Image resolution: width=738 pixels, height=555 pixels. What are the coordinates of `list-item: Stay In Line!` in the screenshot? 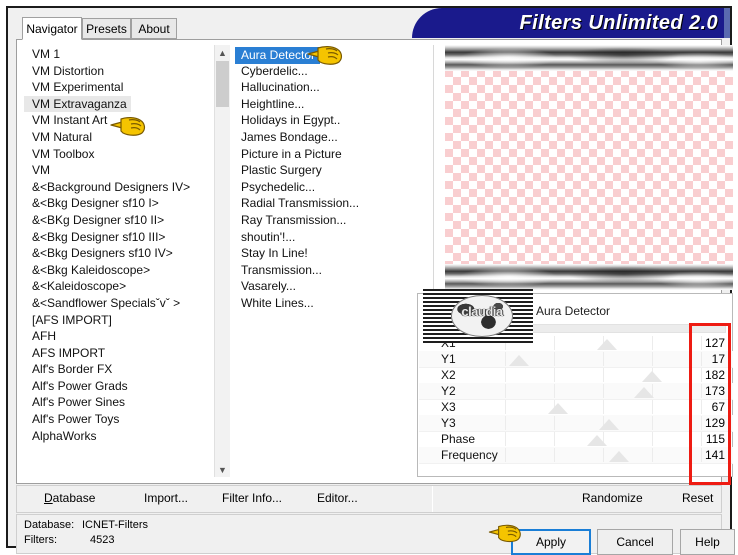 It's located at (325, 253).